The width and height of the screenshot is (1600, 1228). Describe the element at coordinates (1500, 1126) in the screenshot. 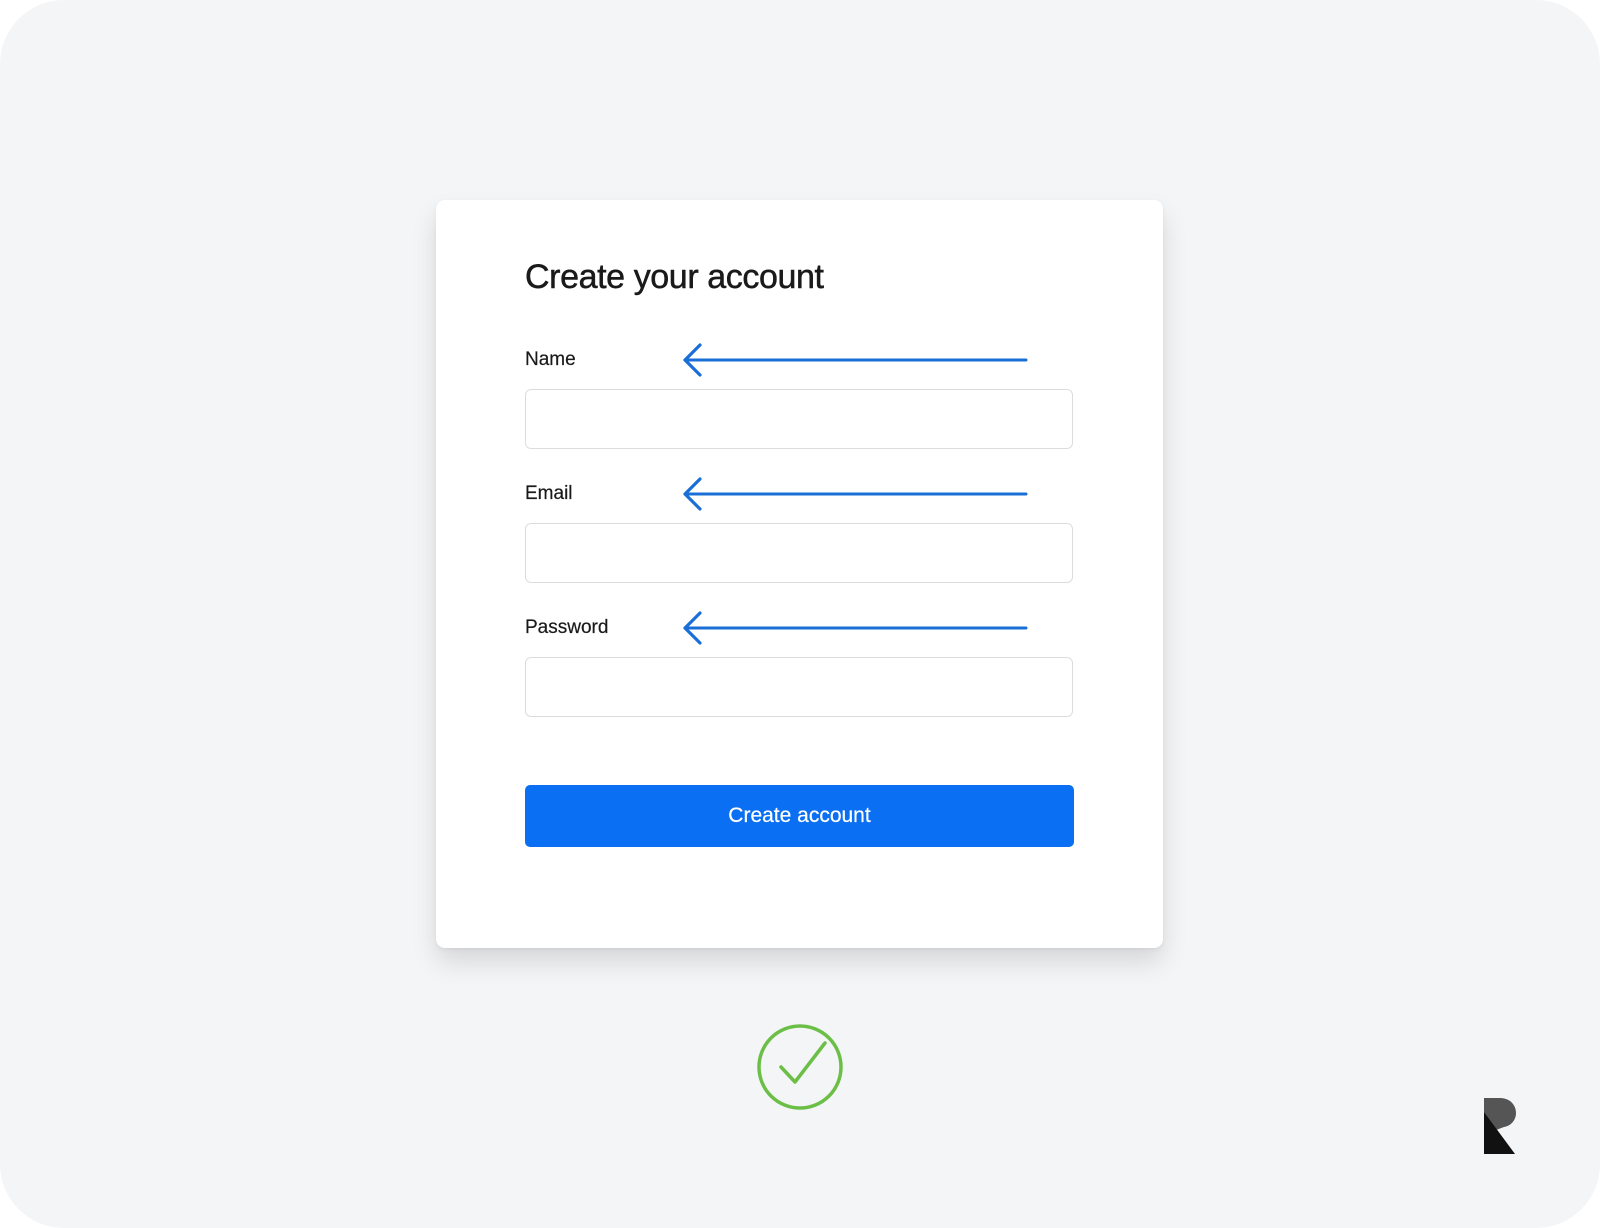

I see `logo-r-icon` at that location.